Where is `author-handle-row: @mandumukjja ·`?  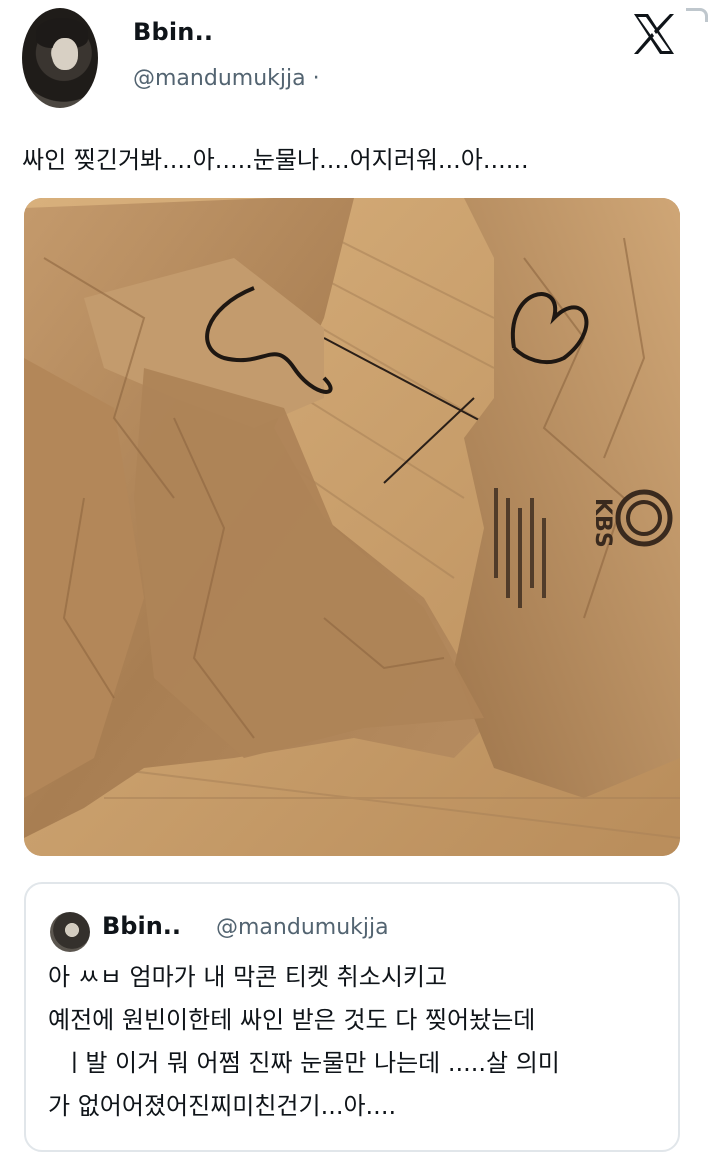 author-handle-row: @mandumukjja · is located at coordinates (226, 78).